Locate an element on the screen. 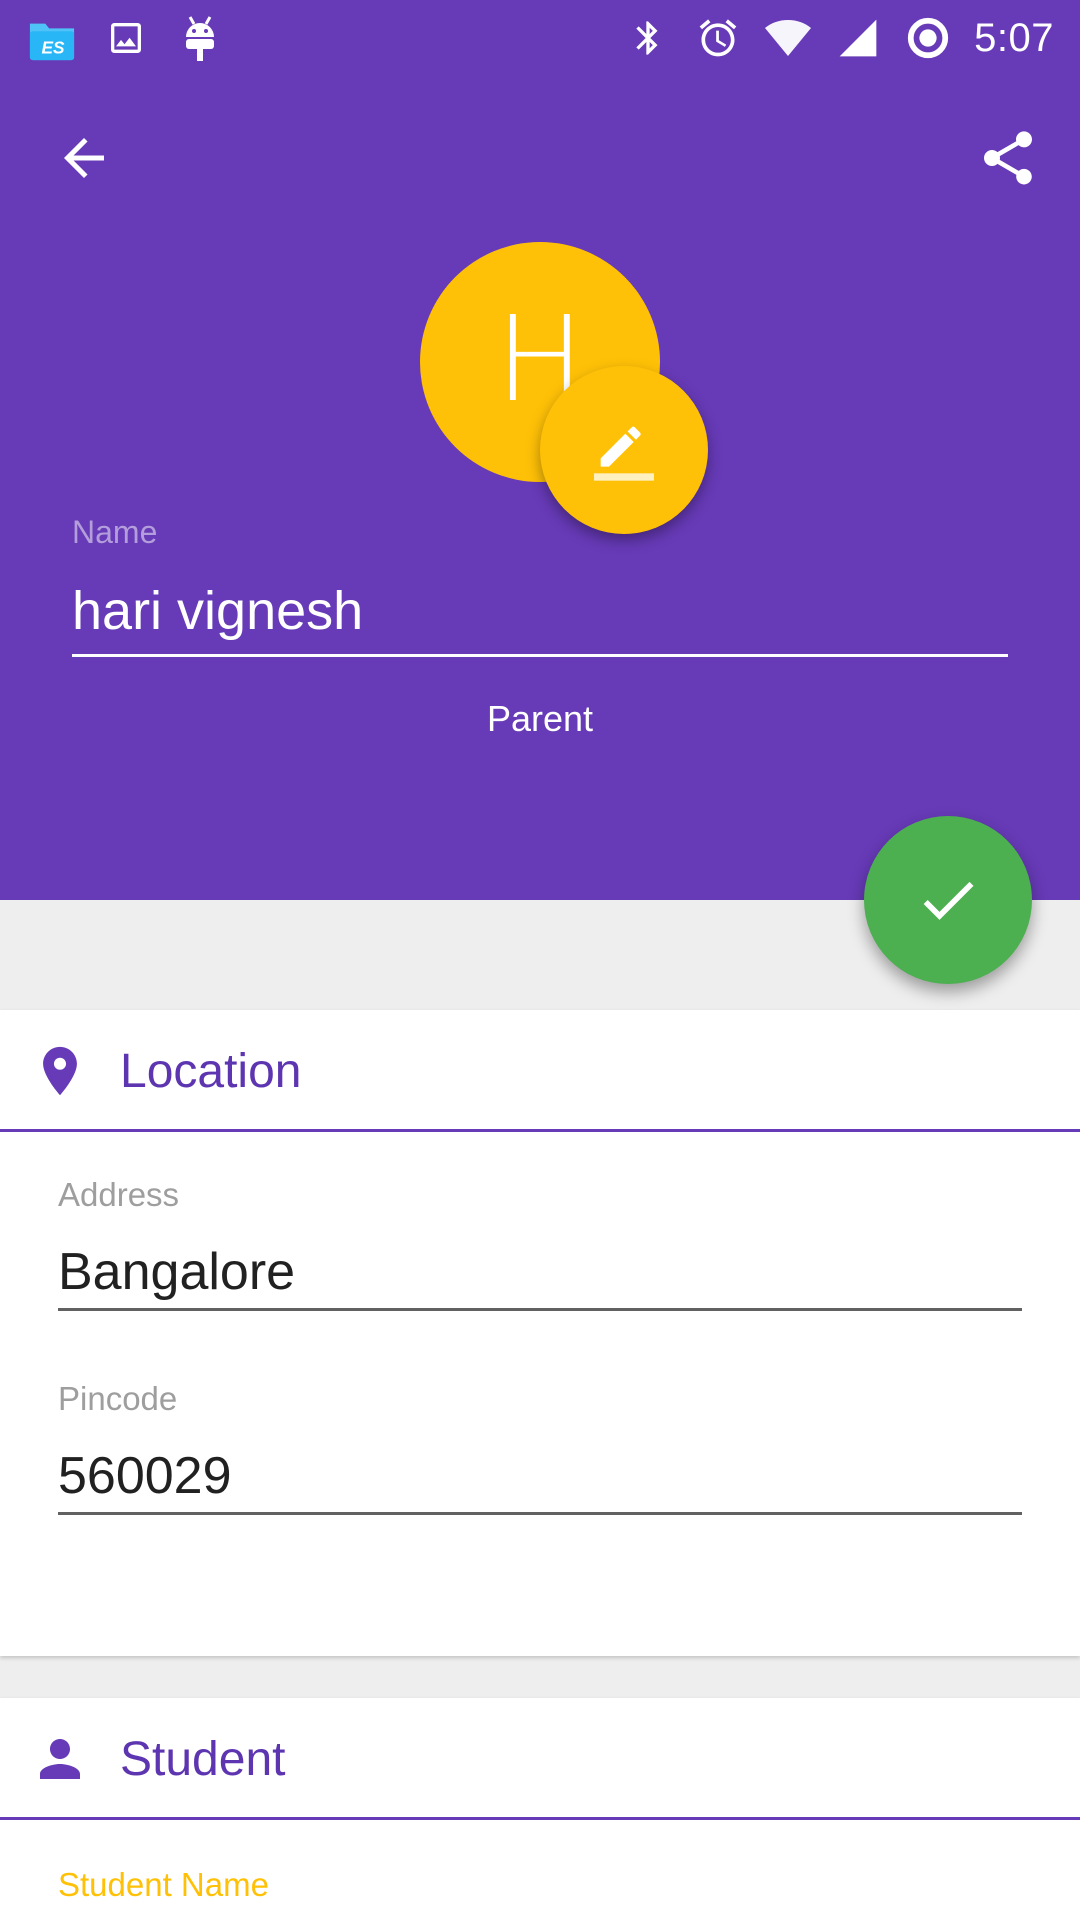 This screenshot has height=1920, width=1080. name-label: Name is located at coordinates (115, 532).